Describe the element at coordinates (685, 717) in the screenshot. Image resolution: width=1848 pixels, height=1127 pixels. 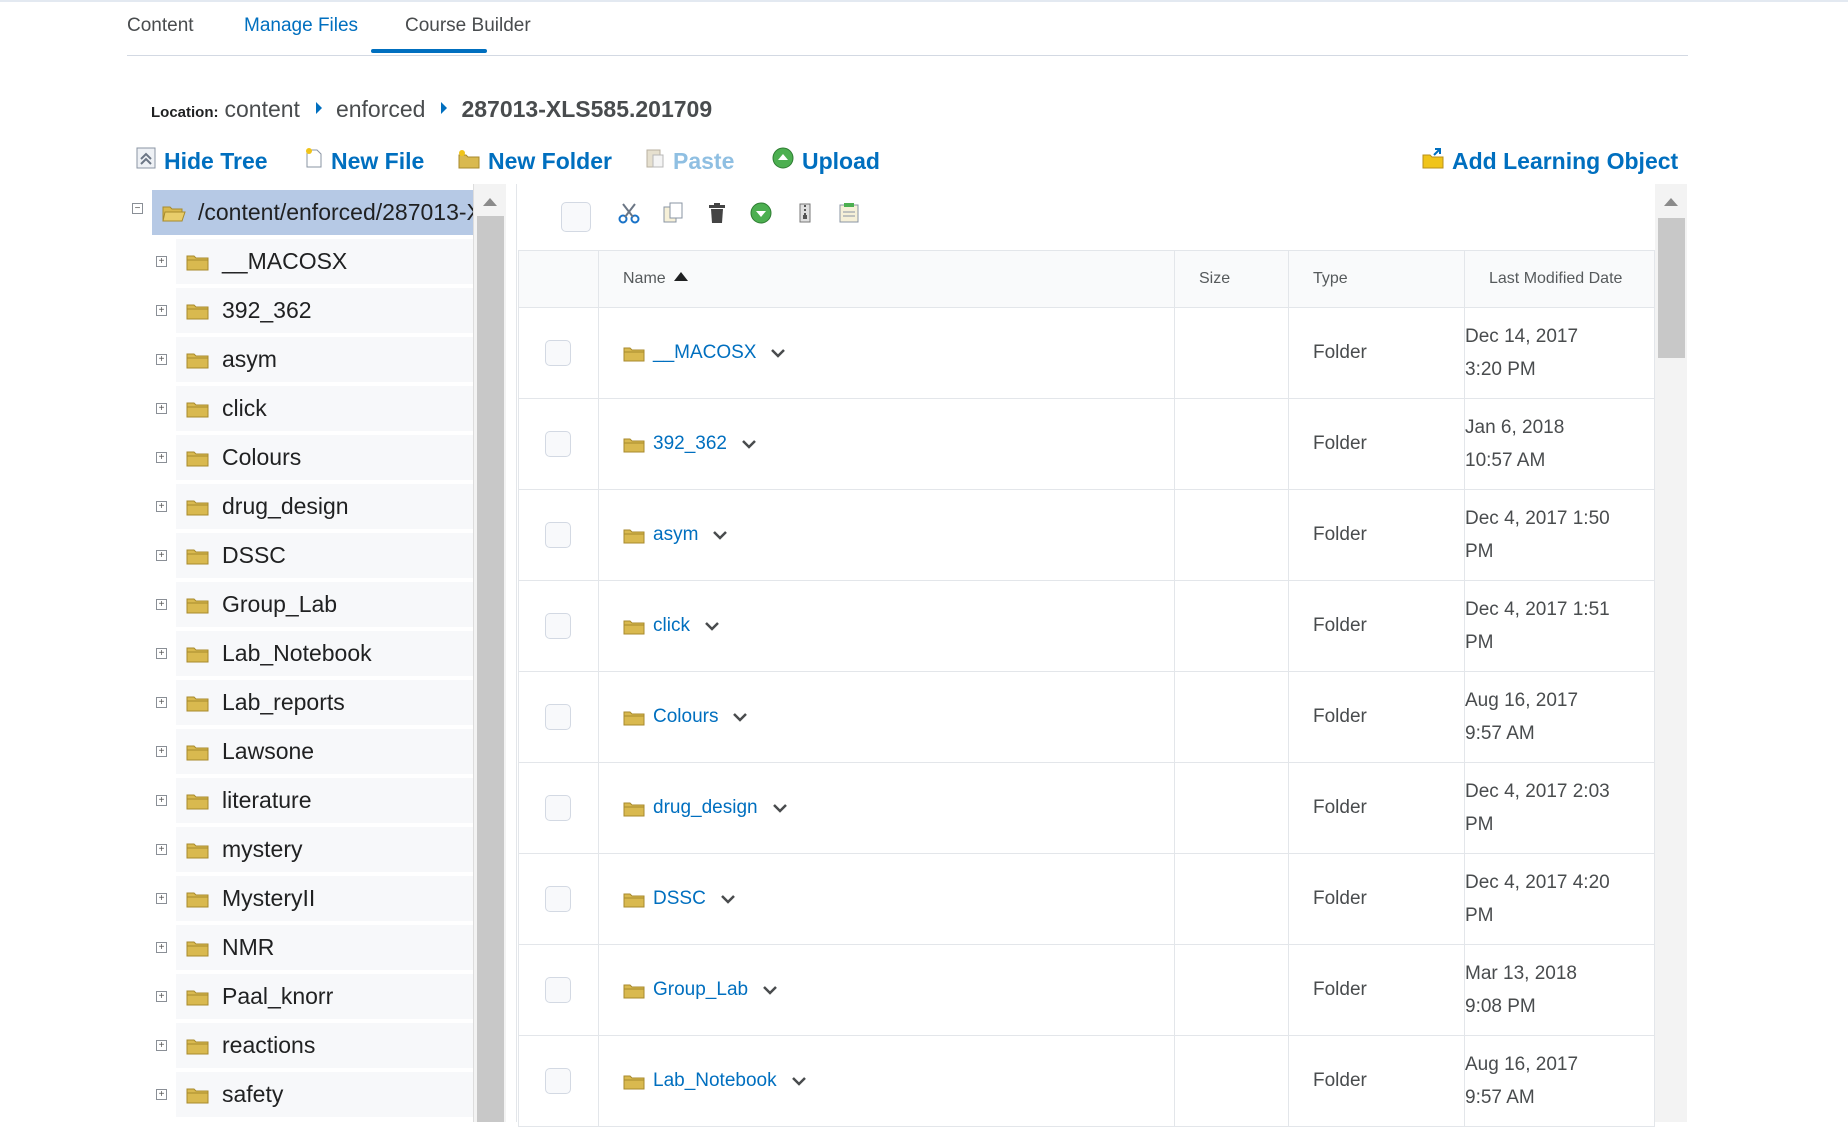
I see `file-name-link: Colours` at that location.